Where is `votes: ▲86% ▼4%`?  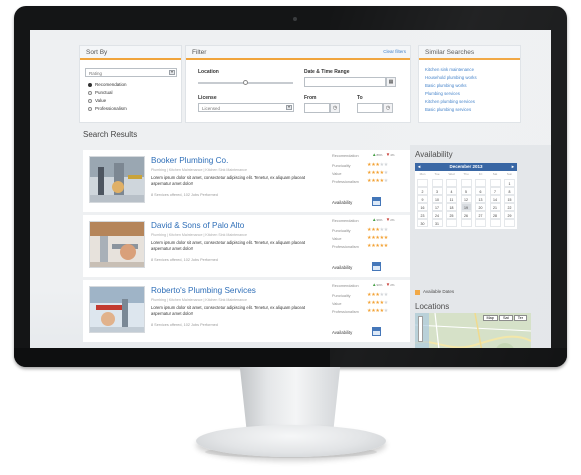
votes: ▲86% ▼4% is located at coordinates (383, 154).